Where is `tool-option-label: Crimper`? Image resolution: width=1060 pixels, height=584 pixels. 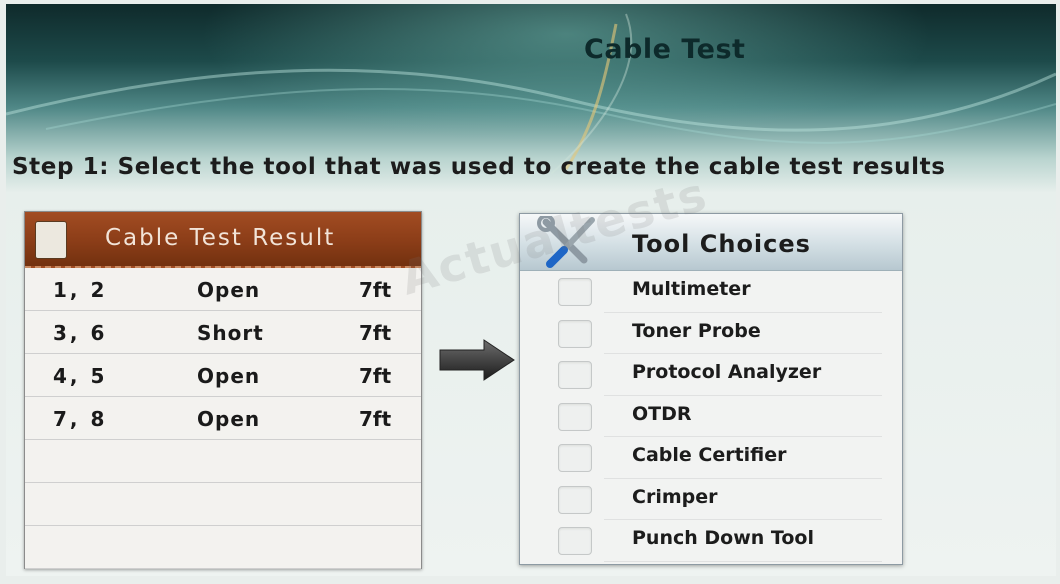 tool-option-label: Crimper is located at coordinates (674, 497).